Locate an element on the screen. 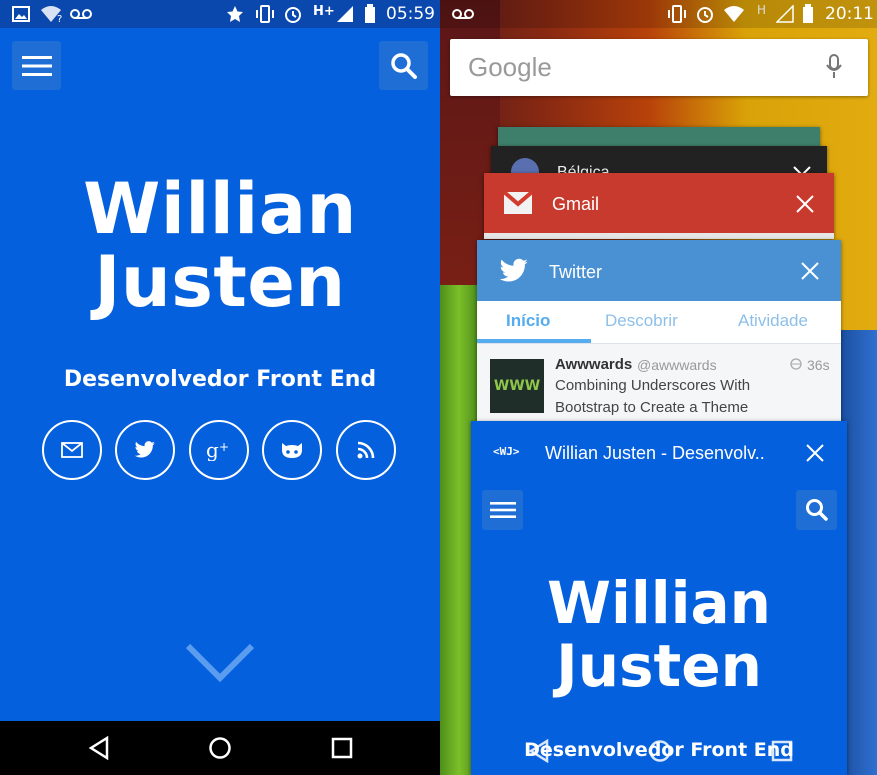 The width and height of the screenshot is (877, 775). github-button is located at coordinates (292, 450).